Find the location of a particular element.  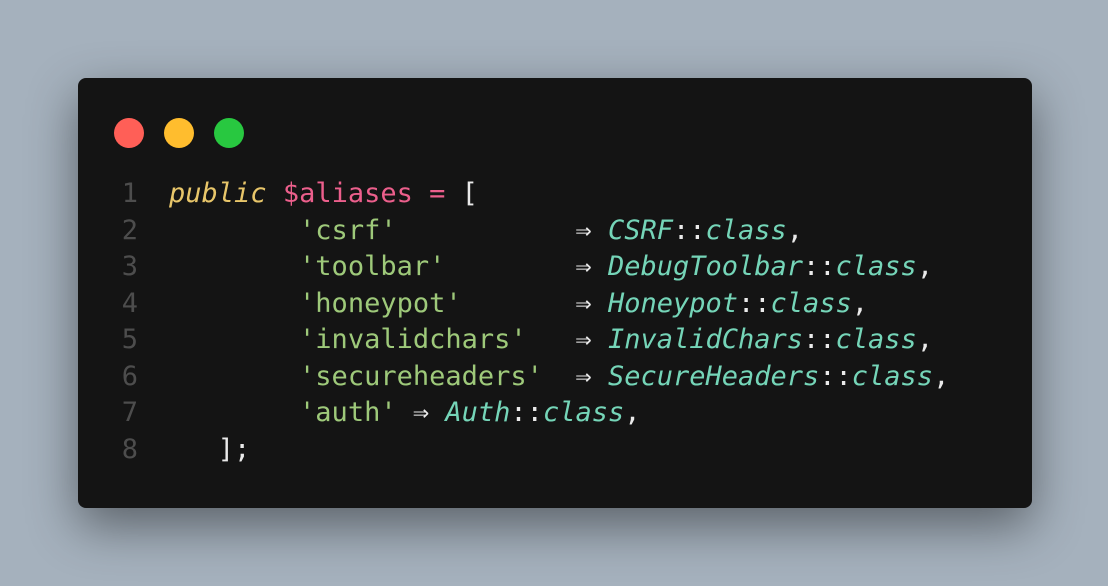

code-line: 5 'invalidchars' ⇒ InvalidChars::class, is located at coordinates (555, 340).